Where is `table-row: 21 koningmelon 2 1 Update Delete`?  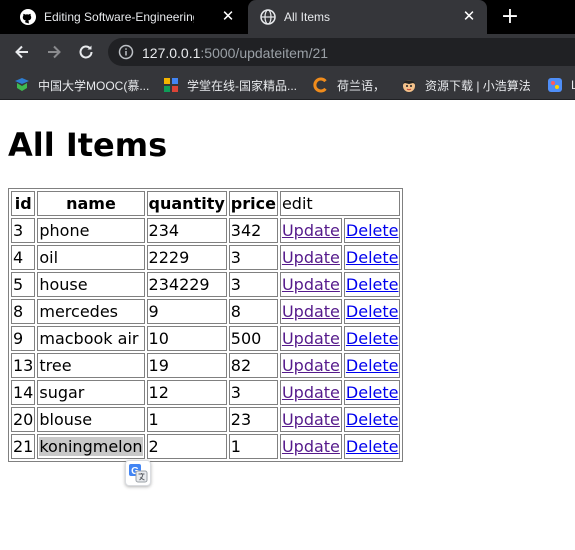
table-row: 21 koningmelon 2 1 Update Delete is located at coordinates (206, 446).